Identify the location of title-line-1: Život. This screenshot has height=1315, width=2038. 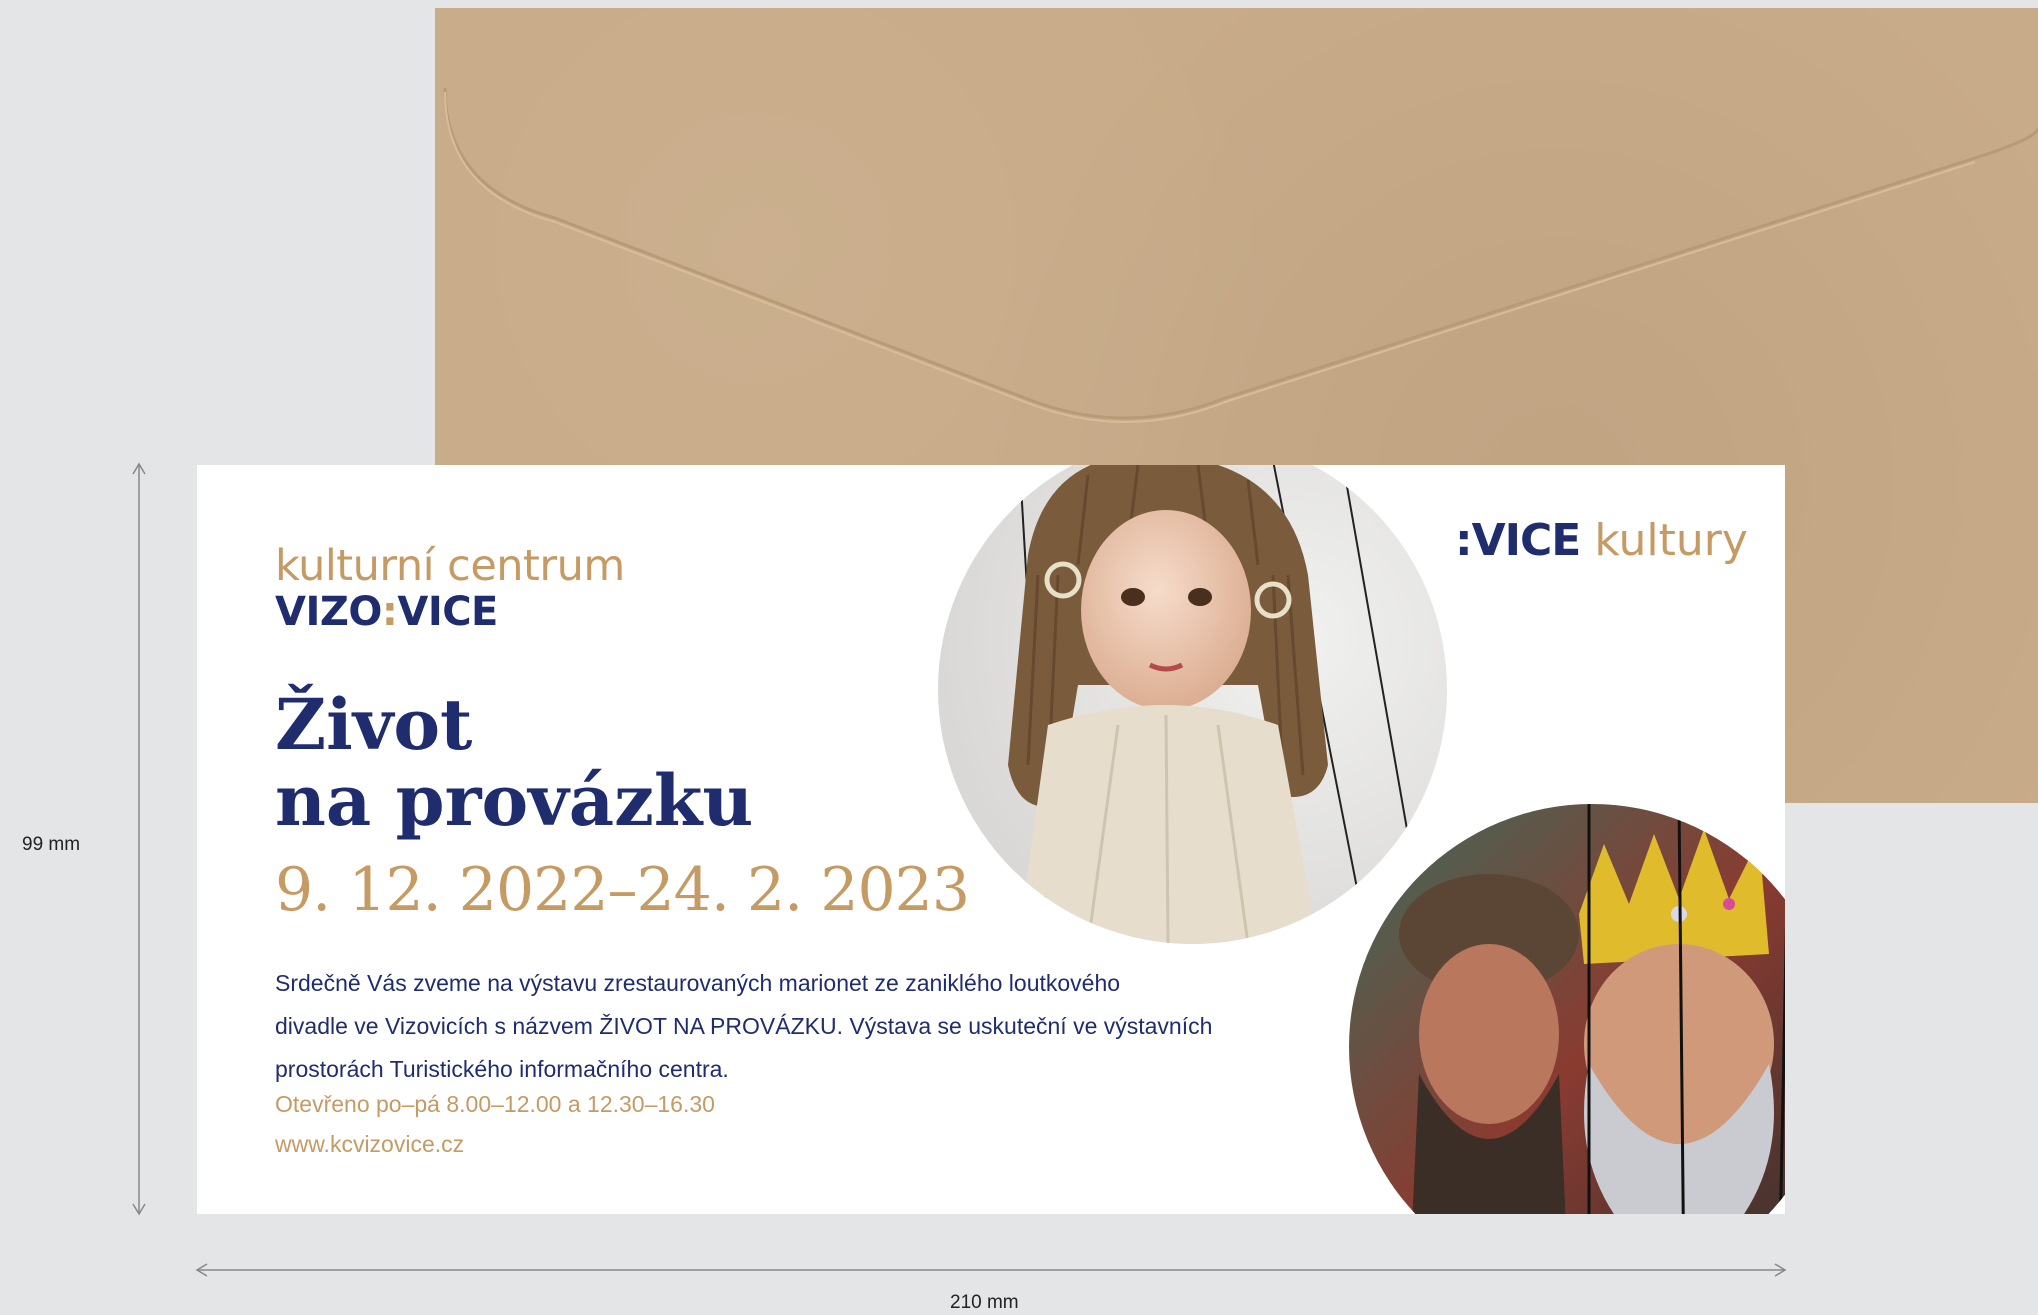
(374, 724).